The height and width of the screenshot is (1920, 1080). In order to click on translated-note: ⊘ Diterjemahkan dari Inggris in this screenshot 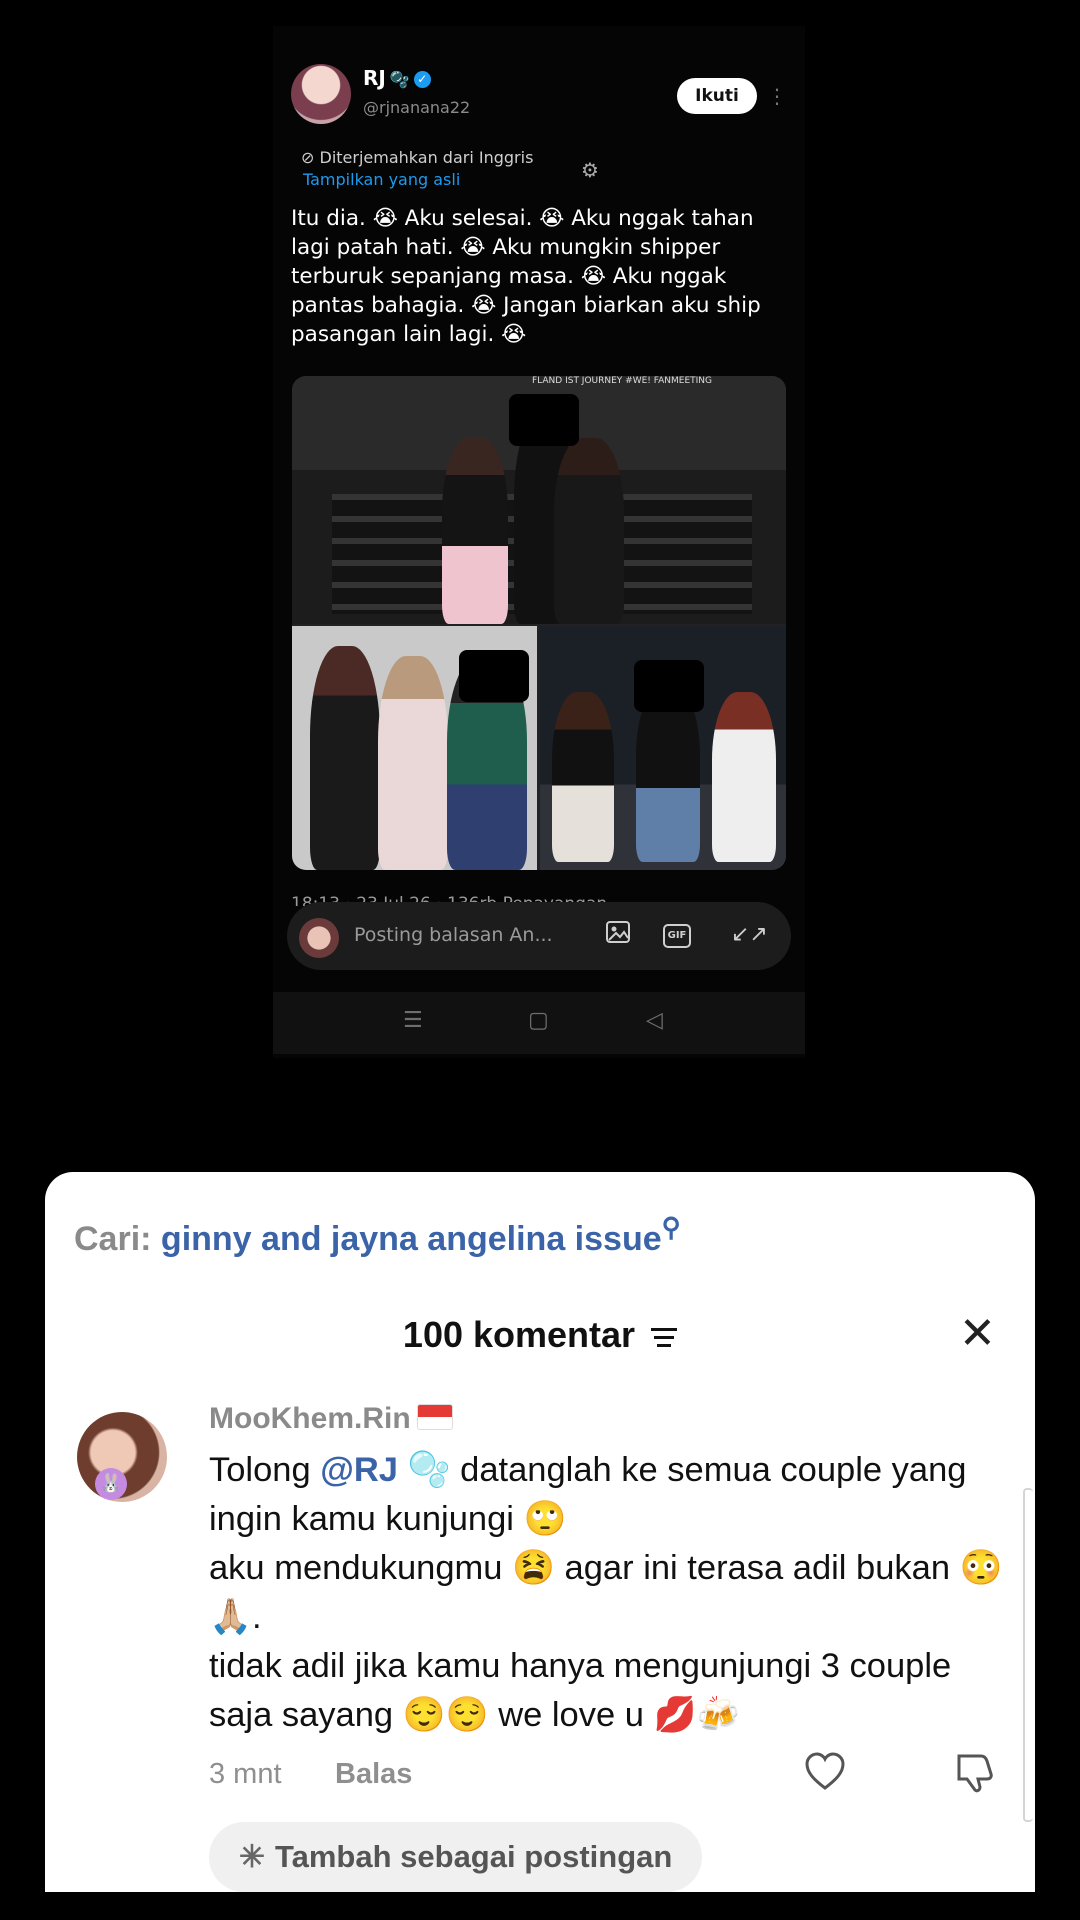, I will do `click(417, 157)`.